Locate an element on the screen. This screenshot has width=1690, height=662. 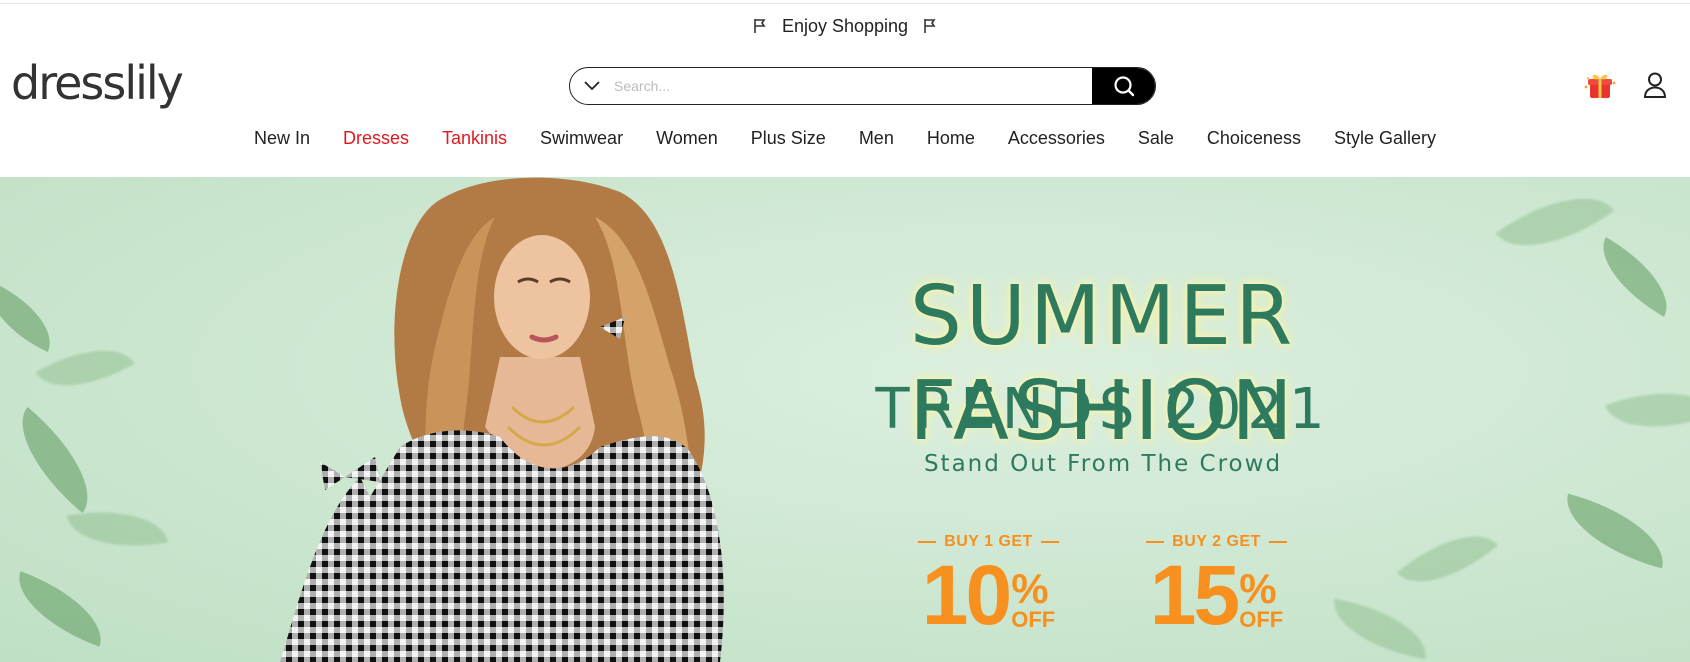
offer-value: 15 is located at coordinates (1194, 595).